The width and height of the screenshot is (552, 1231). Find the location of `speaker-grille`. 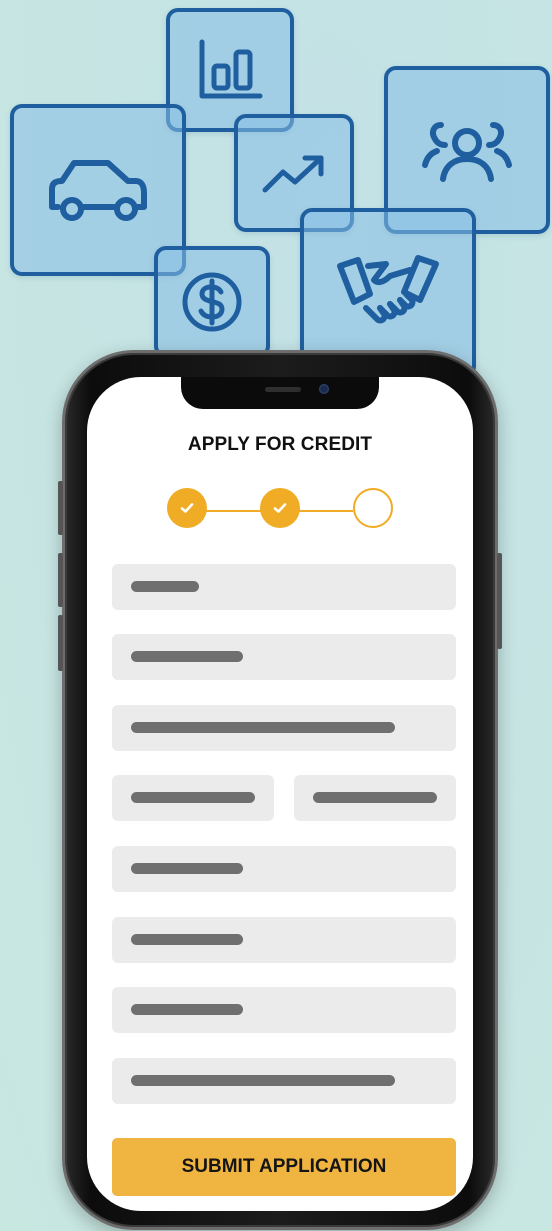

speaker-grille is located at coordinates (283, 389).